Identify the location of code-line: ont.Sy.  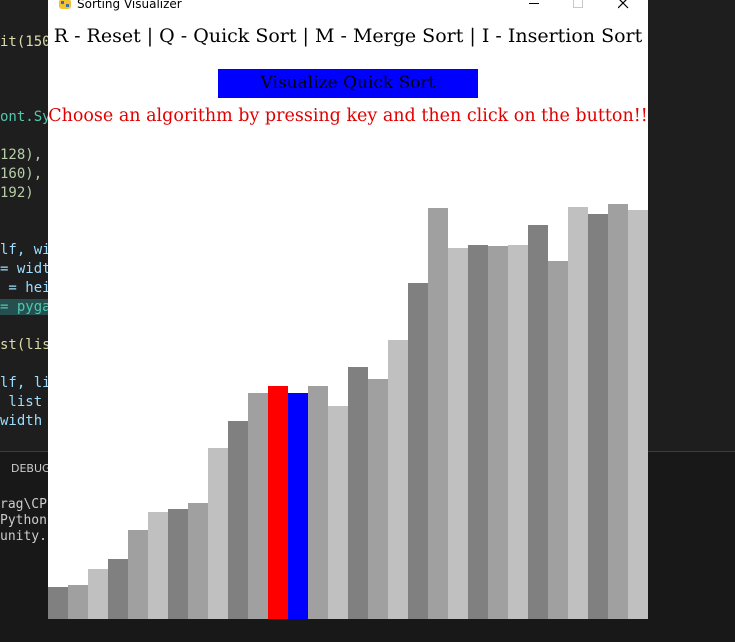
(25, 117).